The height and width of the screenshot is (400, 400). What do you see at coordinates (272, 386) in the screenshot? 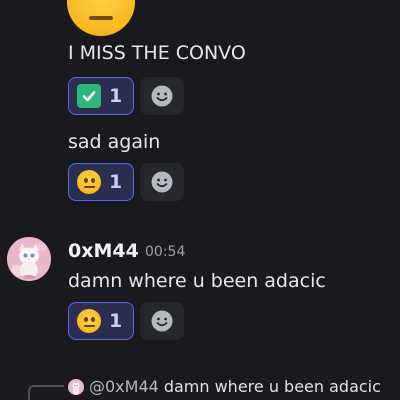
I see `reply-text: damn where u been adacic` at bounding box center [272, 386].